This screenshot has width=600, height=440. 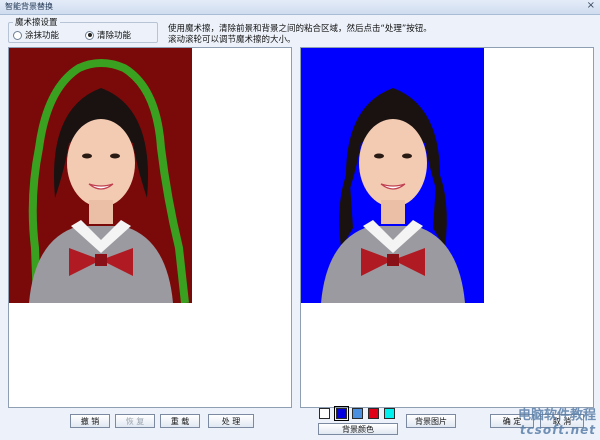 I want to click on erase-mode-radio: 清除功能, so click(x=108, y=35).